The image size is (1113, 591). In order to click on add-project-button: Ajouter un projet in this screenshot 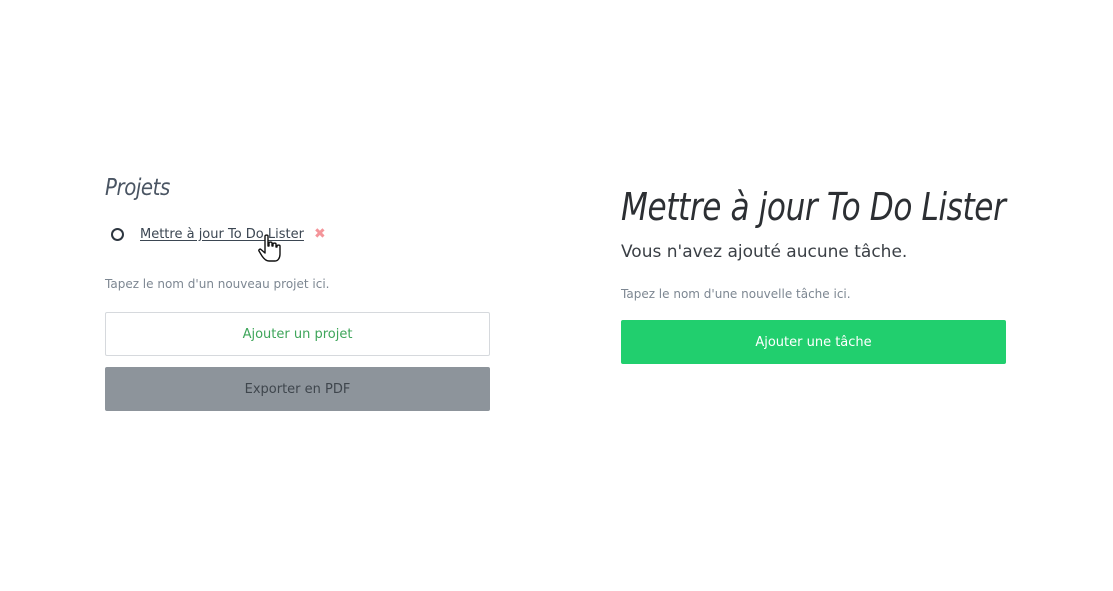, I will do `click(297, 334)`.